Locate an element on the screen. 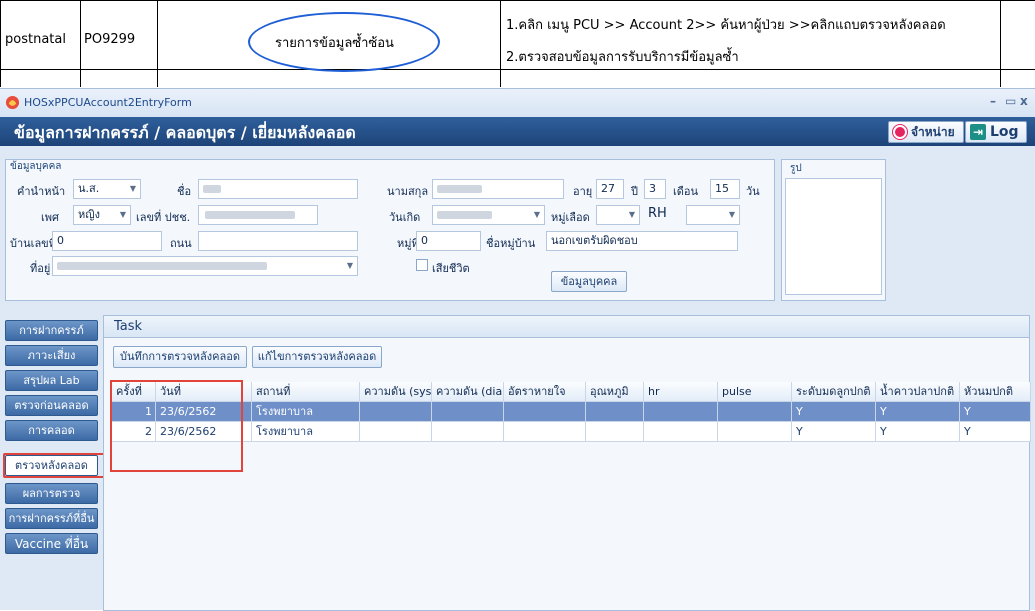 Image resolution: width=1035 pixels, height=611 pixels. column-header: อัตราหายใจ is located at coordinates (545, 392).